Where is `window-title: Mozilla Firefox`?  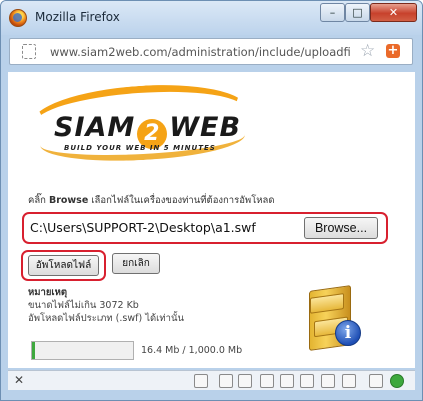
window-title: Mozilla Firefox is located at coordinates (77, 17).